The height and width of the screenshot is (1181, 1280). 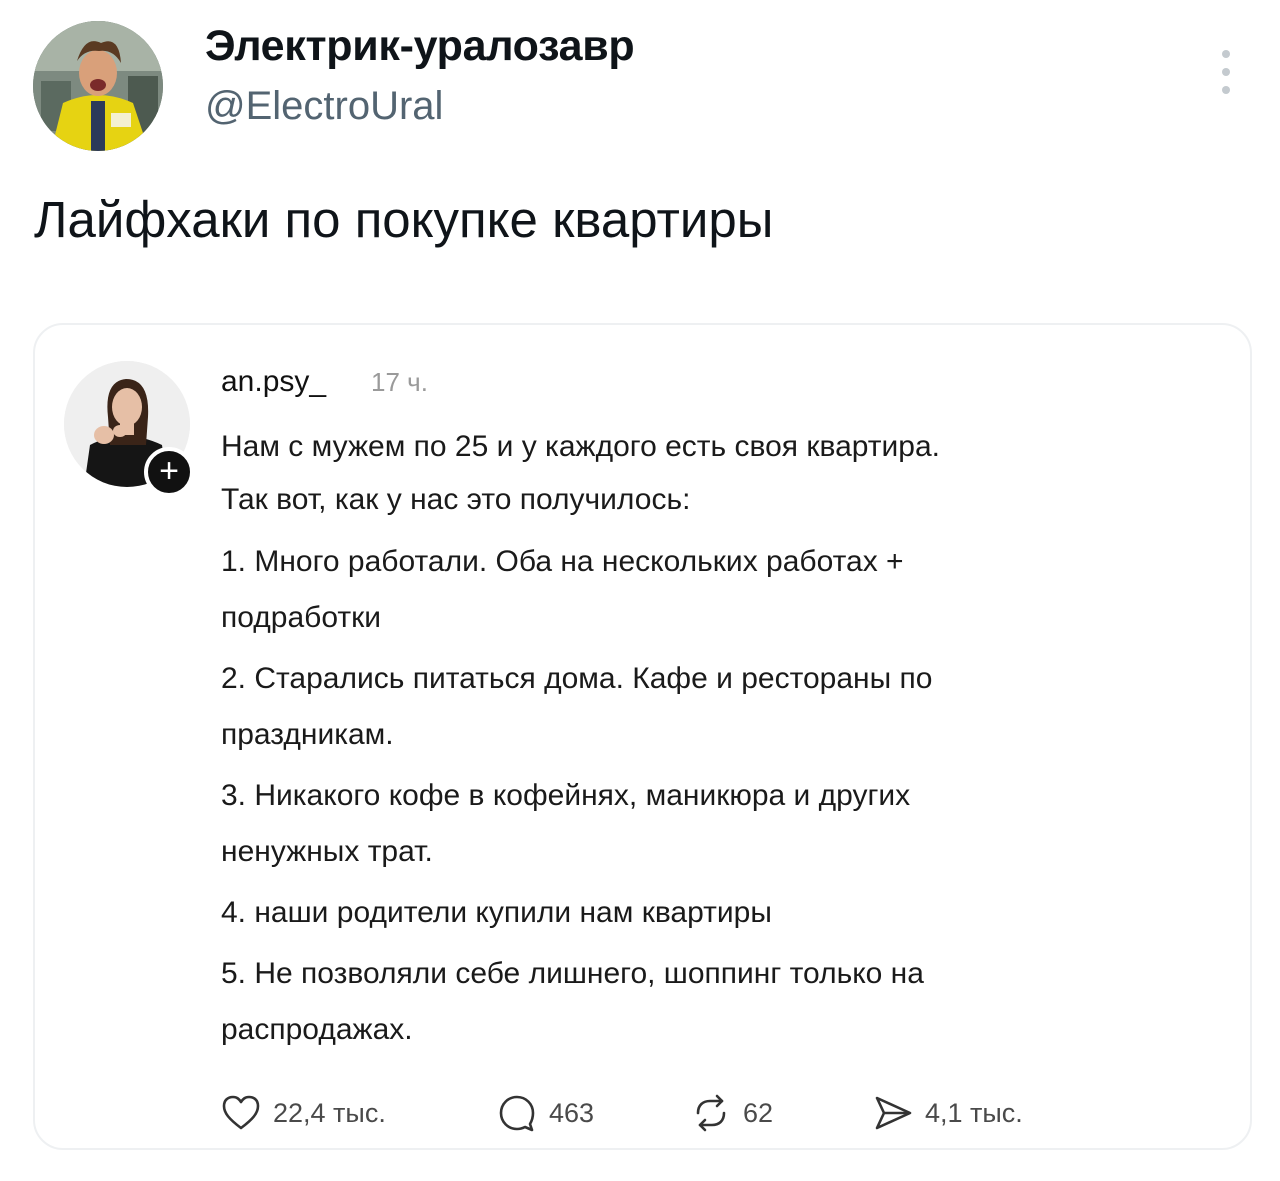 What do you see at coordinates (711, 1113) in the screenshot?
I see `repost-icon` at bounding box center [711, 1113].